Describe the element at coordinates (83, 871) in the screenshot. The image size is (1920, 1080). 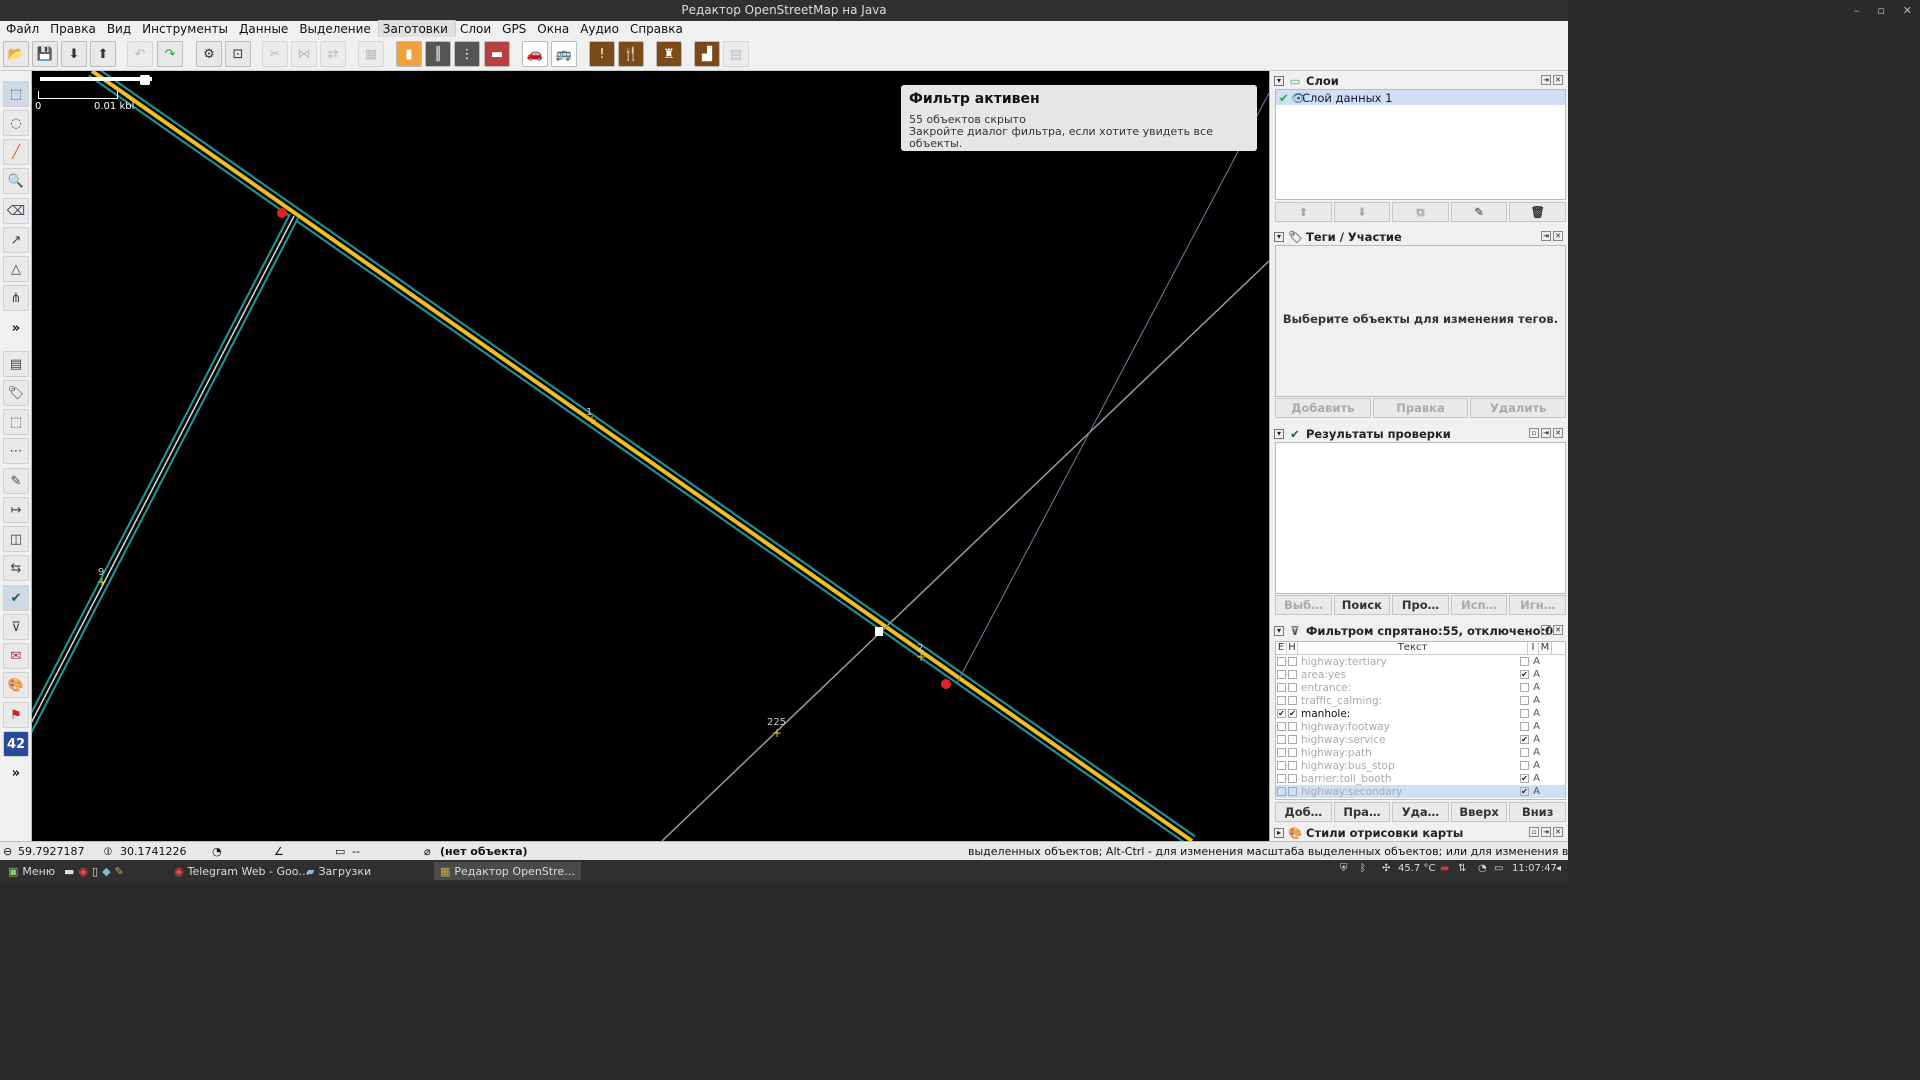
I see `chrome-icon: ◉` at that location.